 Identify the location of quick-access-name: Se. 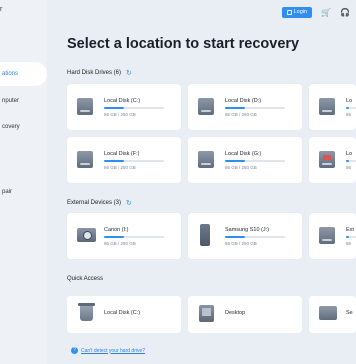
(349, 313).